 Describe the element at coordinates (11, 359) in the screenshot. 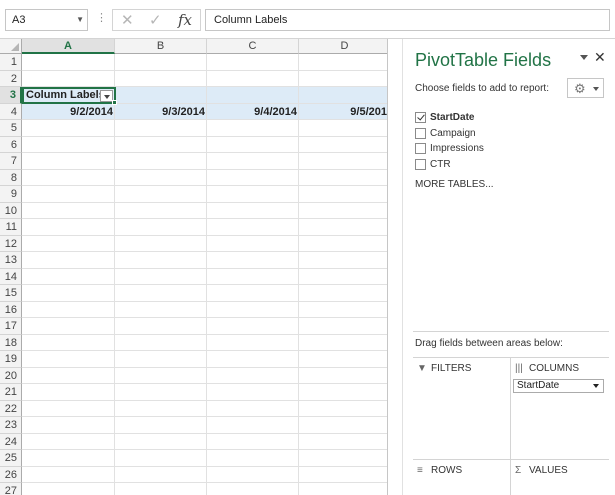

I see `row-header: 19` at that location.